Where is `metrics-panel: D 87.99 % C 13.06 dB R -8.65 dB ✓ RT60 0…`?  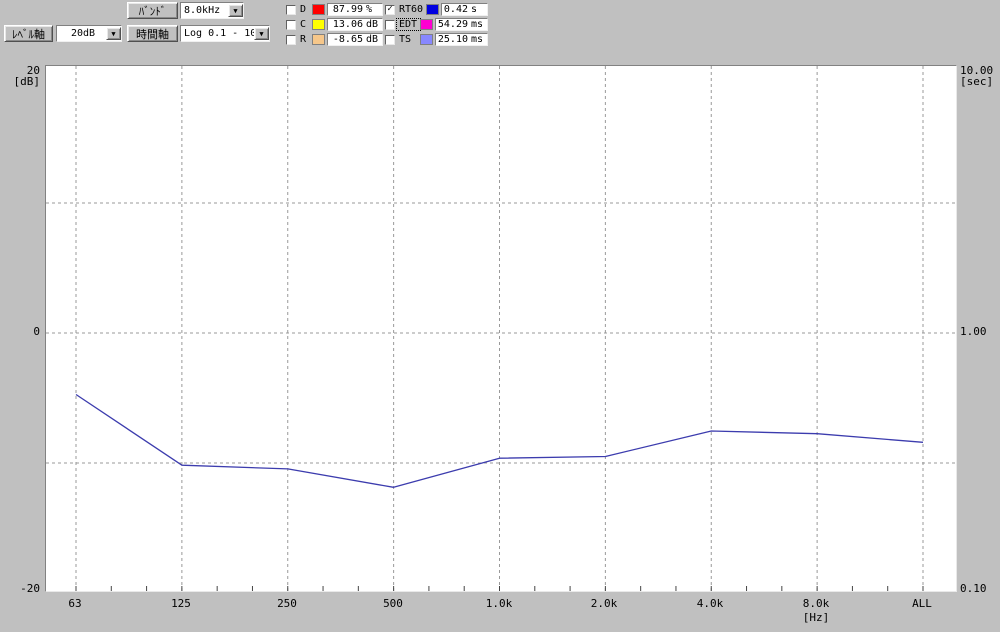
metrics-panel: D 87.99 % C 13.06 dB R -8.65 dB ✓ RT60 0… is located at coordinates (387, 23).